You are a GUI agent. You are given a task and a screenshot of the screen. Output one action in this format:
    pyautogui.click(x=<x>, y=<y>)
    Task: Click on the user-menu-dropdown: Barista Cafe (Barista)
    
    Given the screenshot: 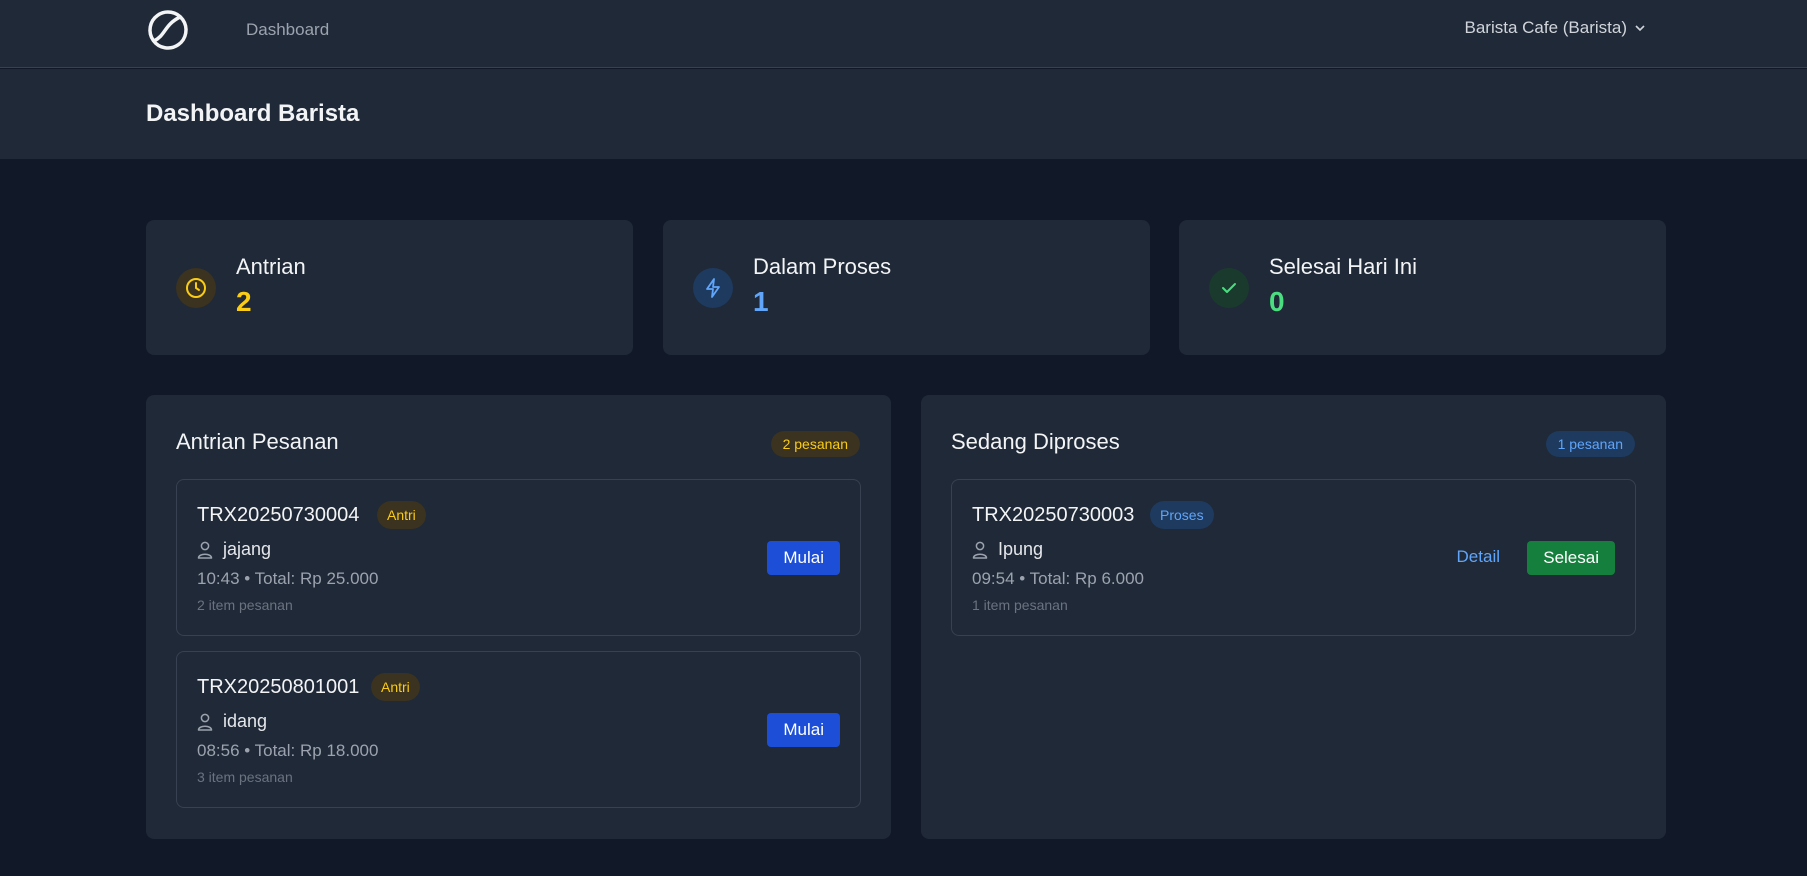 What is the action you would take?
    pyautogui.click(x=1556, y=28)
    